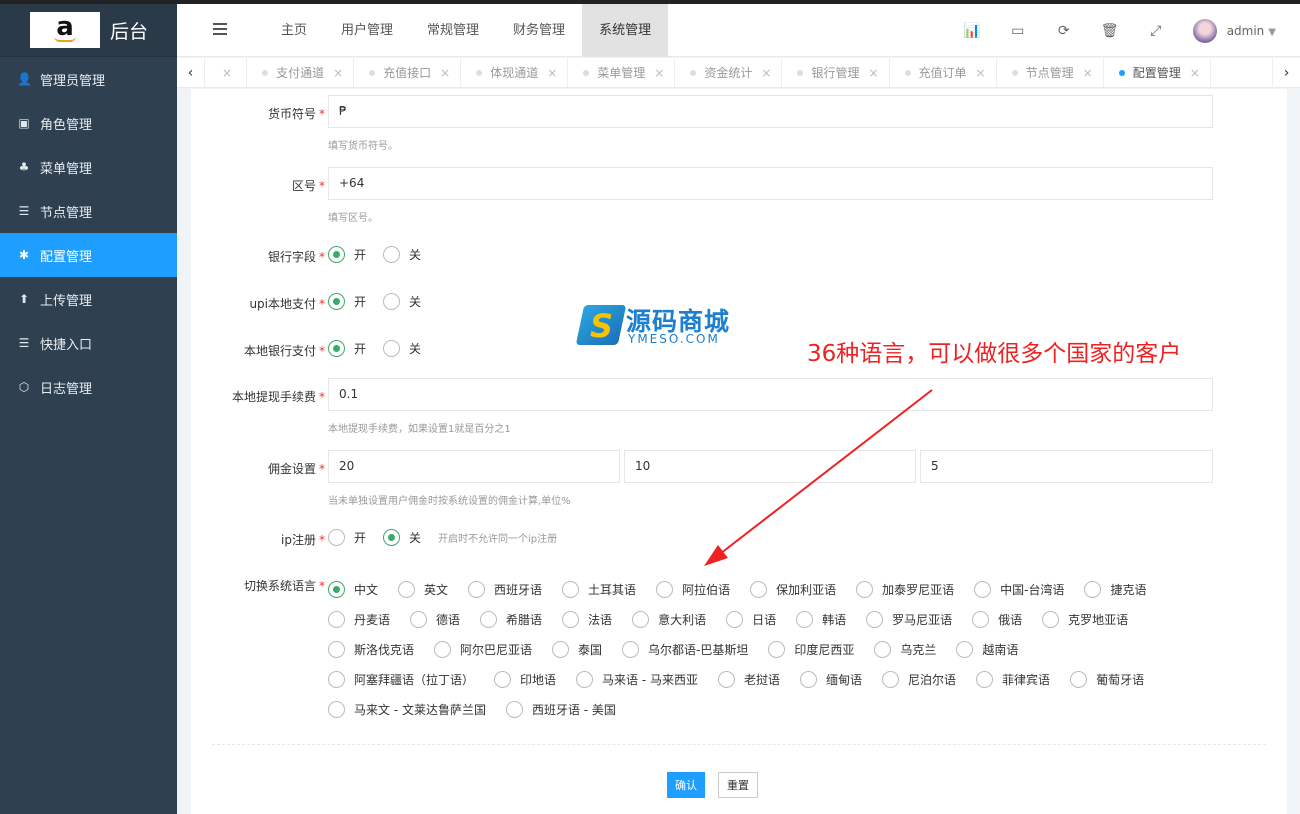  What do you see at coordinates (308, 186) in the screenshot?
I see `area-code-label: 区号 *` at bounding box center [308, 186].